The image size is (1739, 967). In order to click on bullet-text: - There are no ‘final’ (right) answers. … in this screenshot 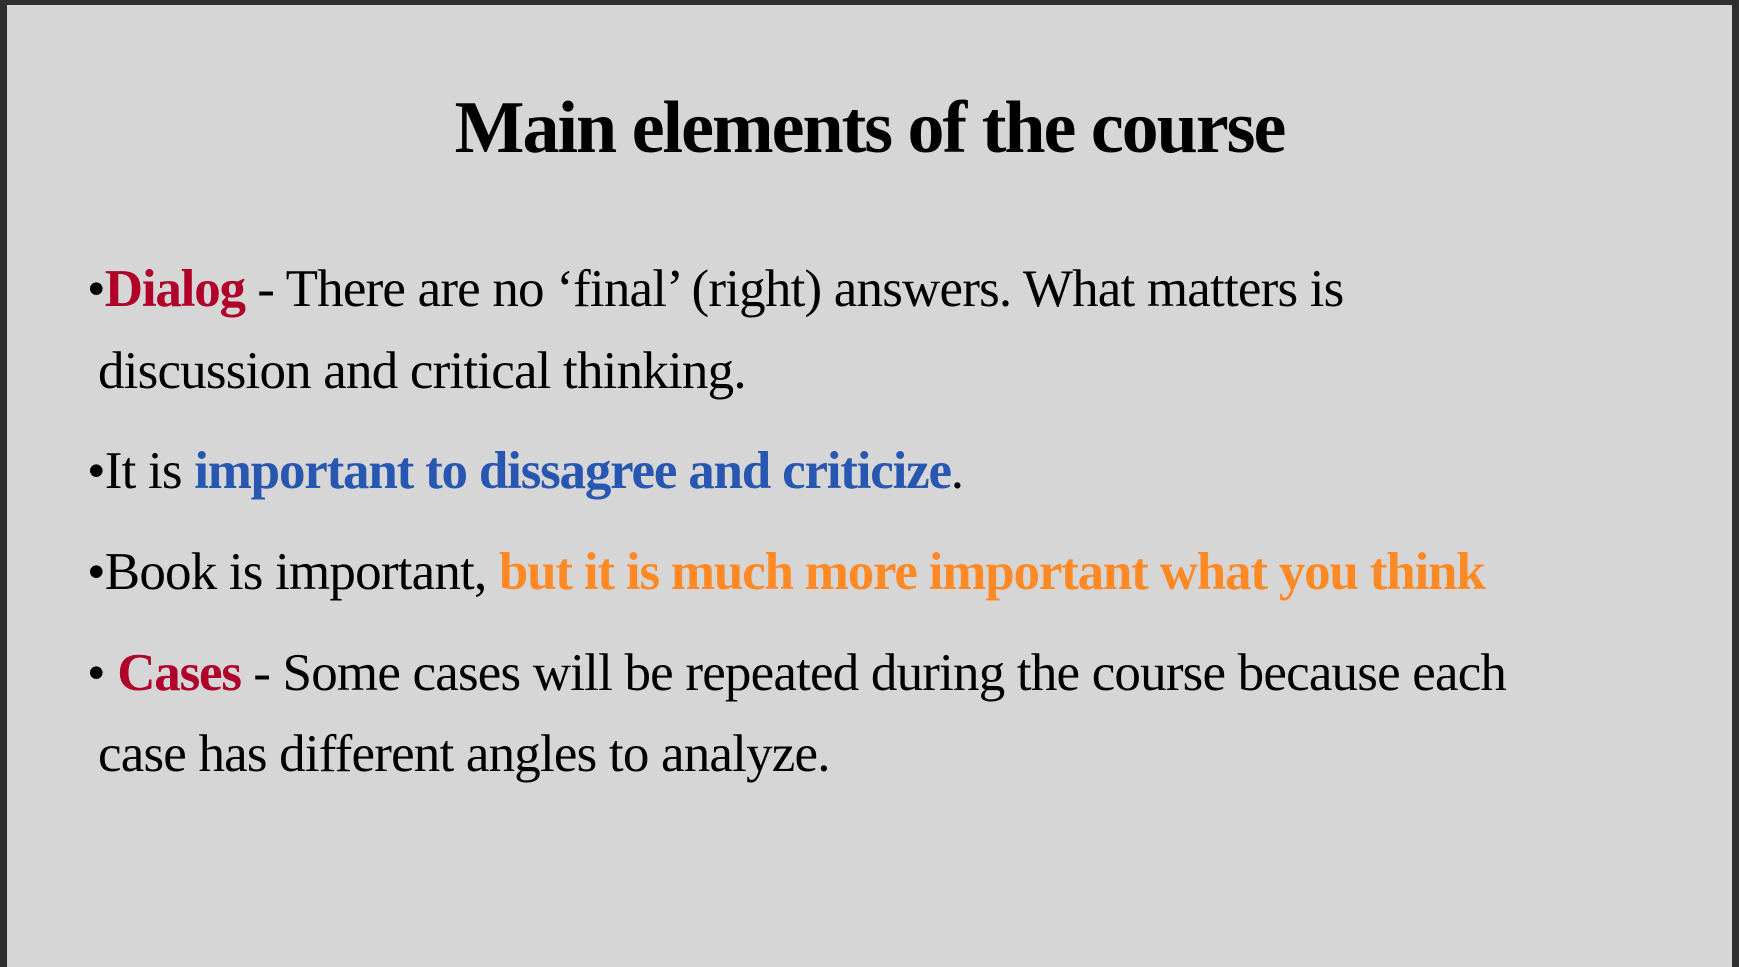, I will do `click(794, 289)`.